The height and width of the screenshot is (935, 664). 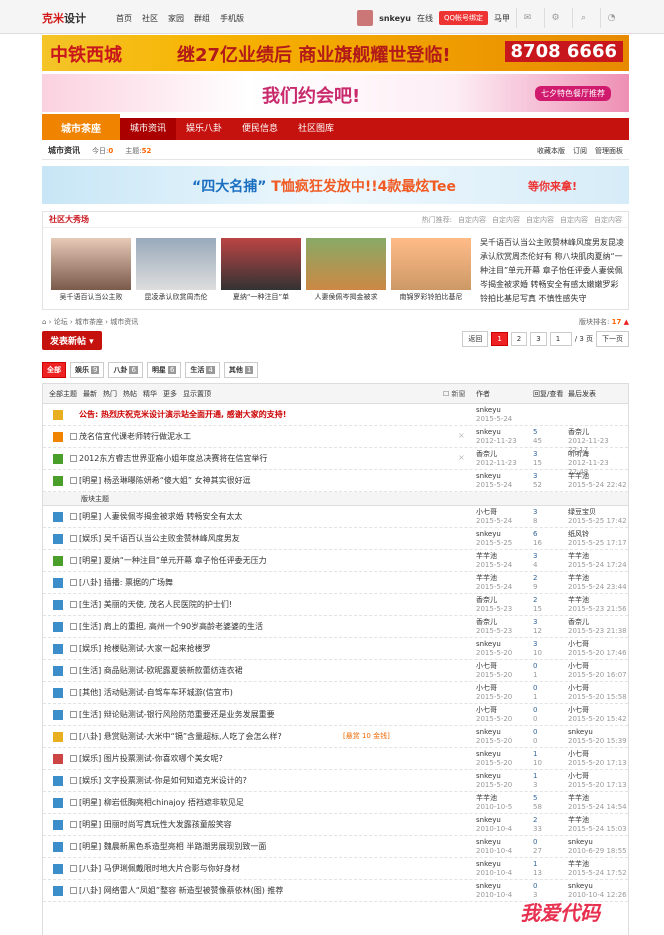 What do you see at coordinates (597, 583) in the screenshot?
I see `thread-last-post: 芊芊池 2015-5-24 23:44` at bounding box center [597, 583].